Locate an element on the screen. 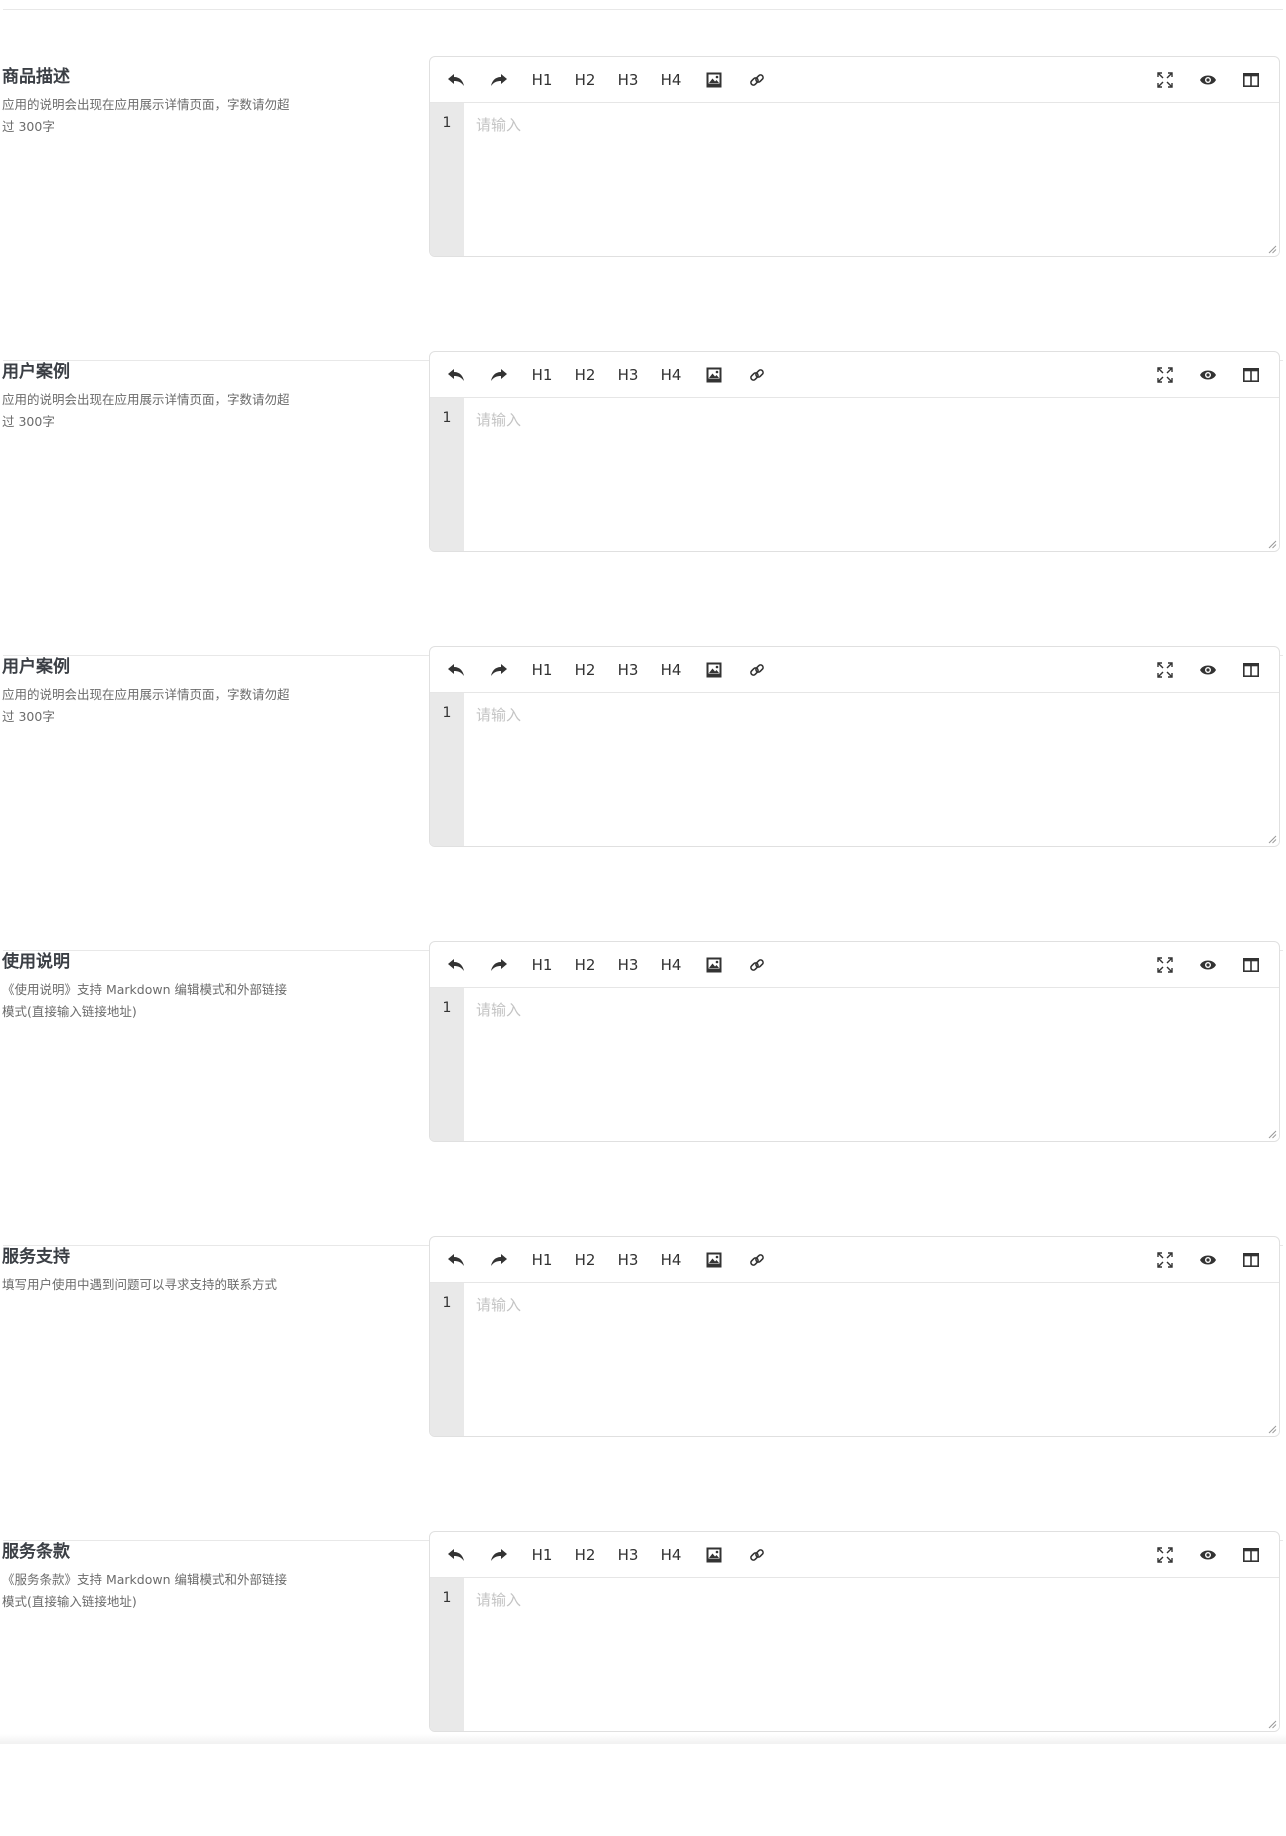 The image size is (1286, 1836). section-label: 用户案例 应用的说明会出现在应用展示详情页面，字数请勿超过 300字 is located at coordinates (152, 692).